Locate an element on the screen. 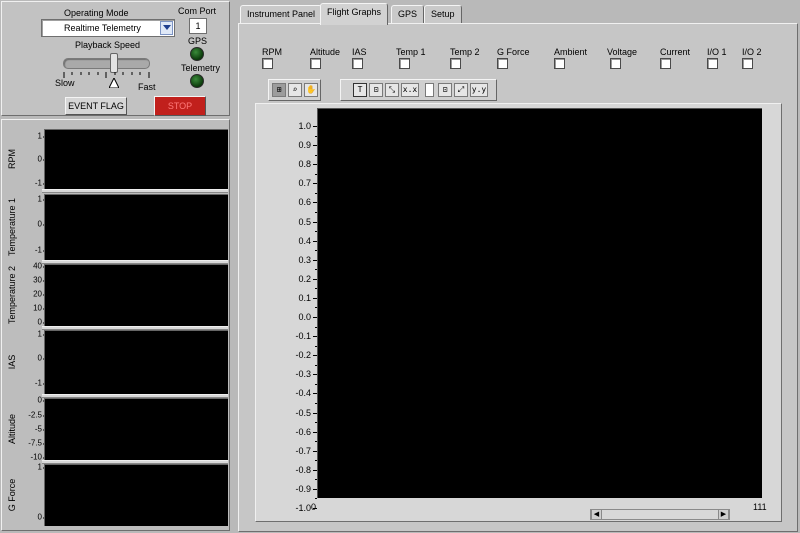  event-flag-button: EVENT FLAG is located at coordinates (96, 106).